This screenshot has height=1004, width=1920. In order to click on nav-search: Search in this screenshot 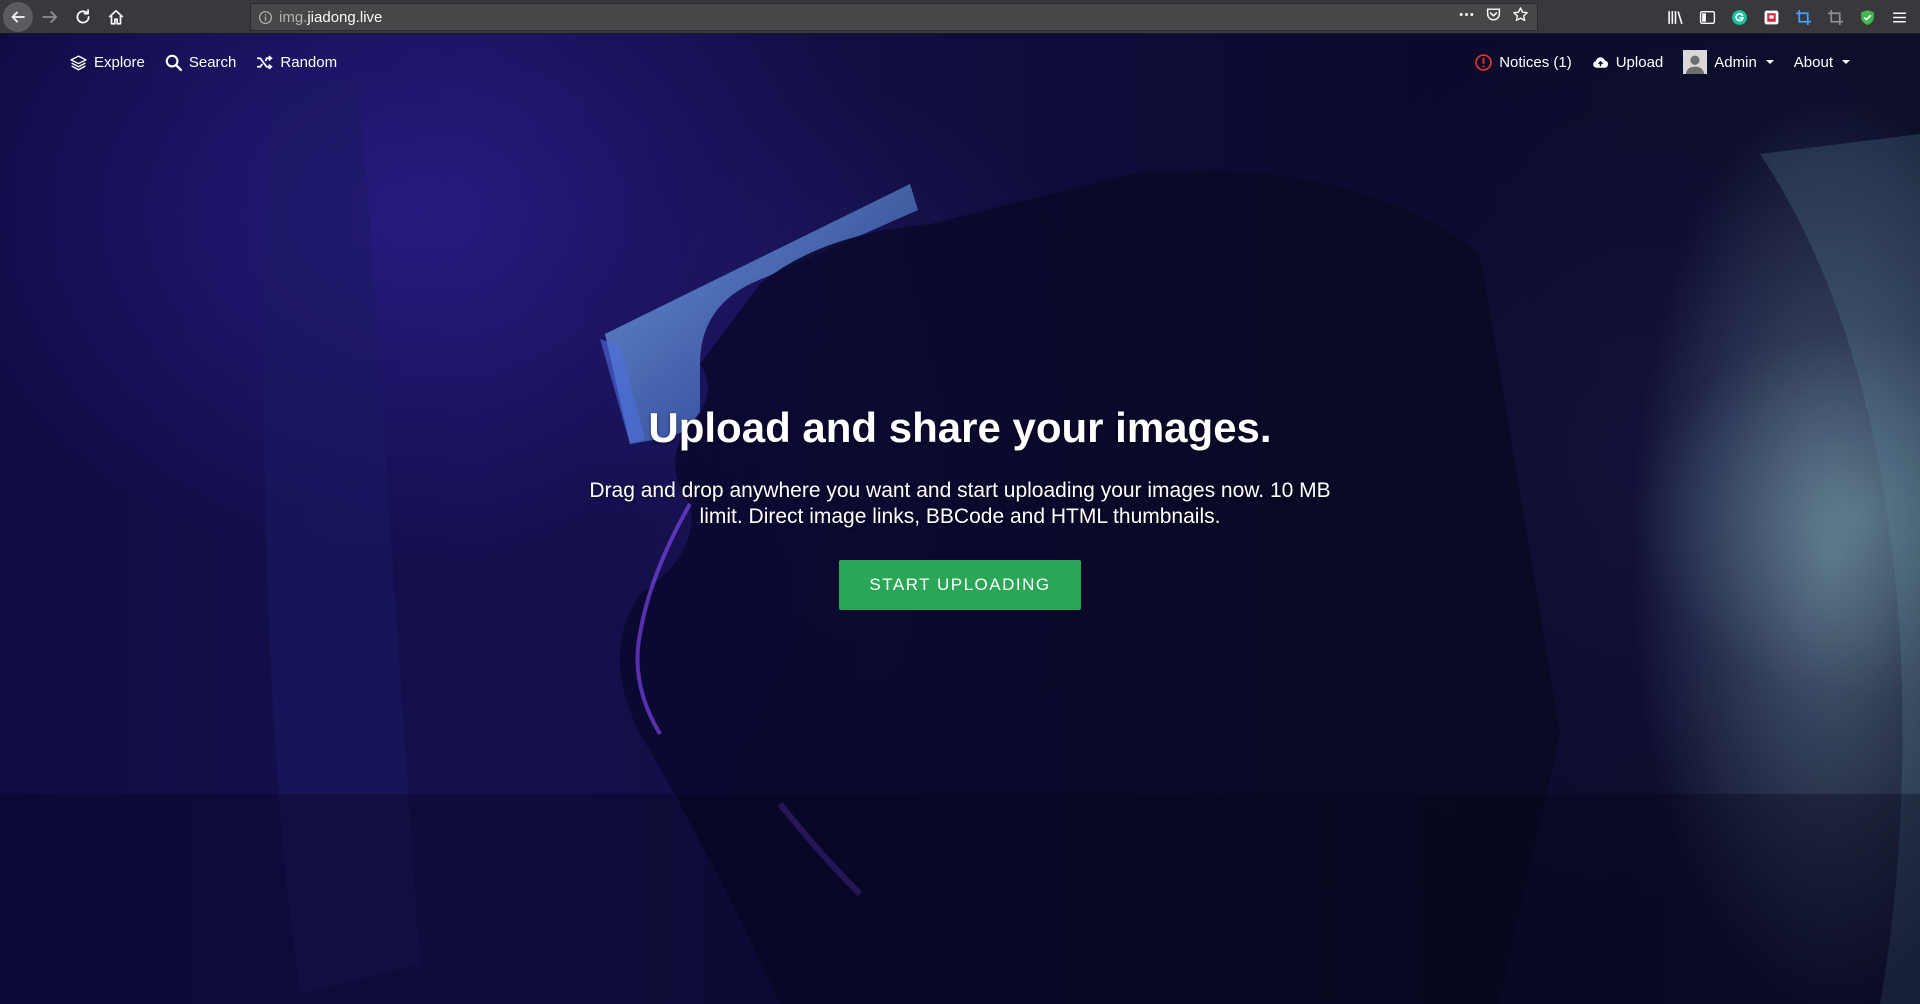, I will do `click(201, 62)`.